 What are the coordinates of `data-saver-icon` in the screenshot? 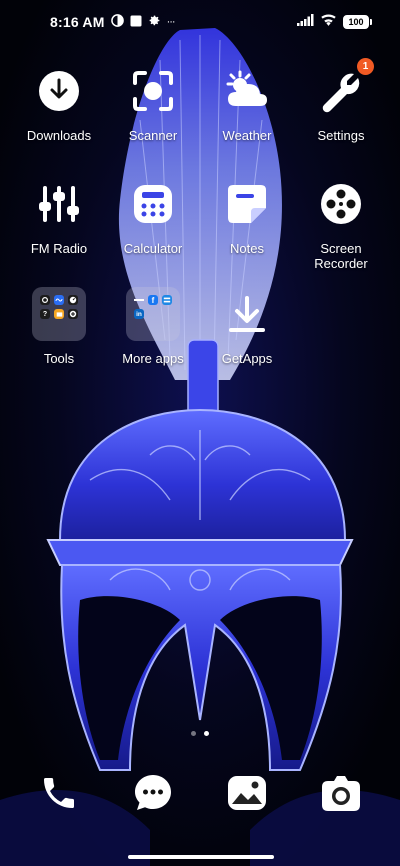 It's located at (117, 22).